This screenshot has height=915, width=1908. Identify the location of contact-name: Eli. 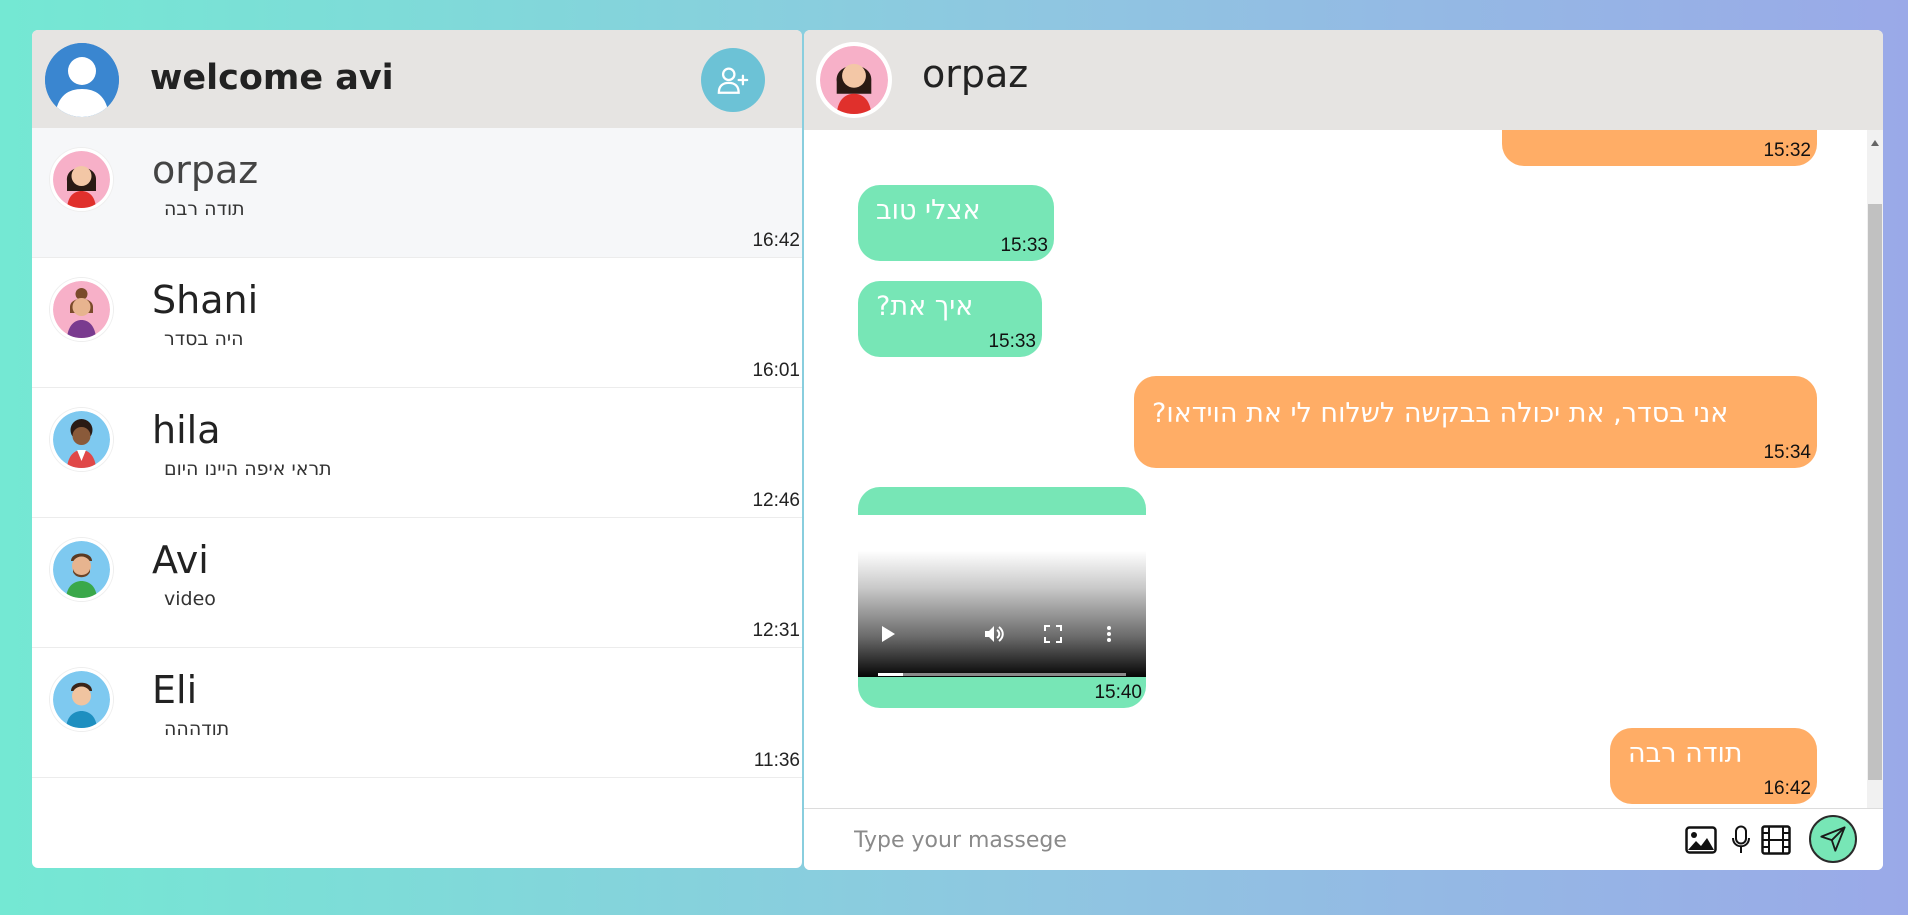
(175, 690).